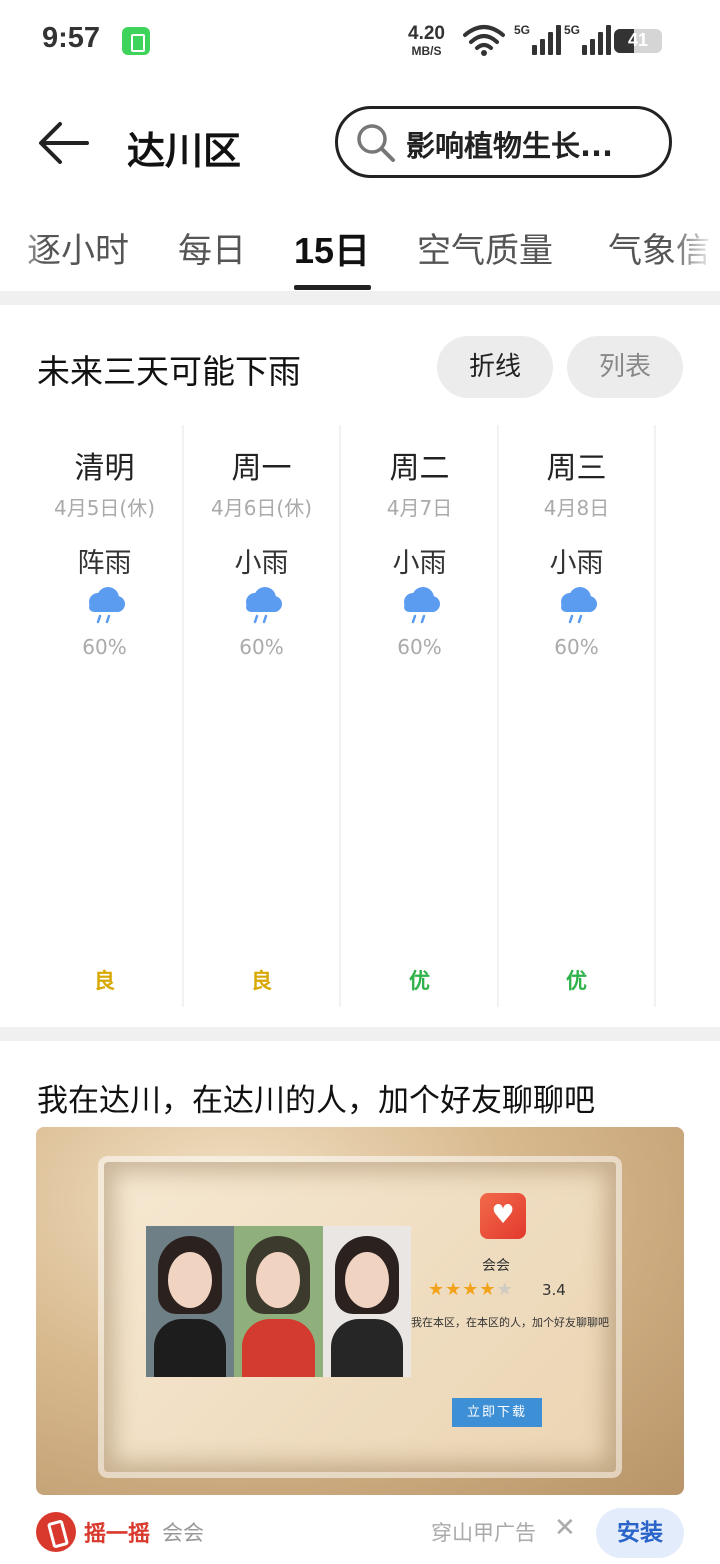  I want to click on search-icon, so click(376, 143).